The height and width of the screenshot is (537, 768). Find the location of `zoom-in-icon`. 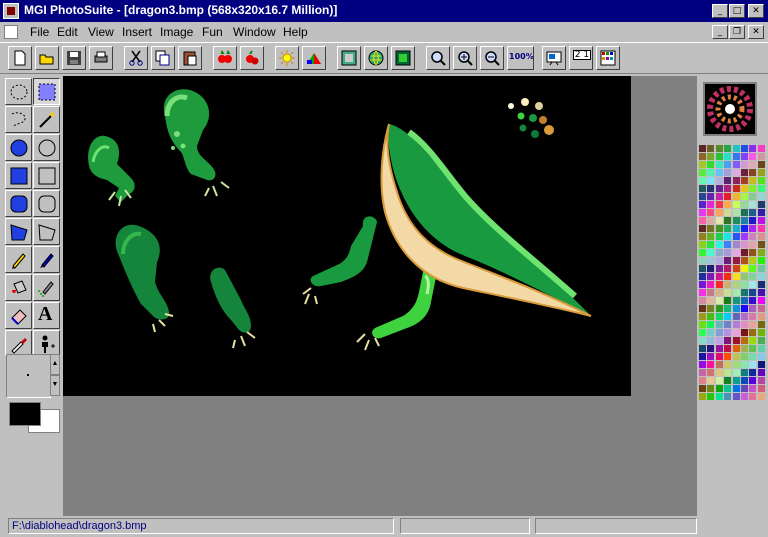

zoom-in-icon is located at coordinates (465, 58).